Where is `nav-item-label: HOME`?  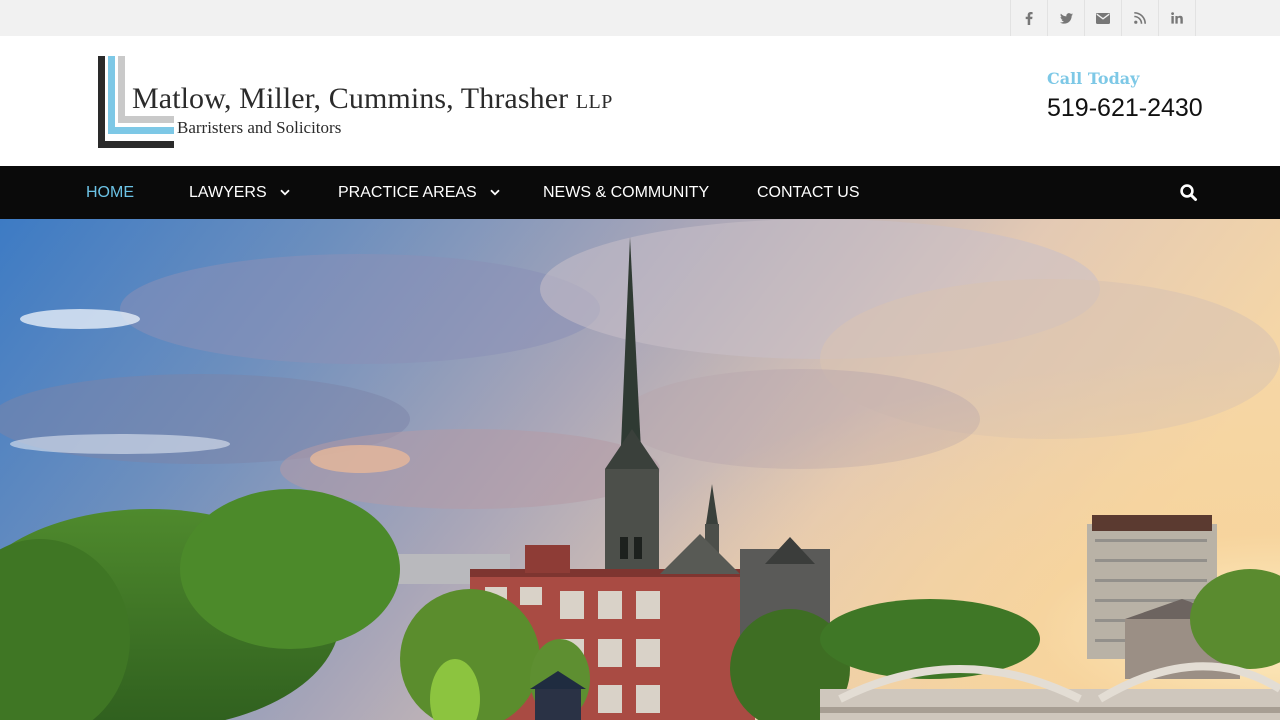
nav-item-label: HOME is located at coordinates (110, 192).